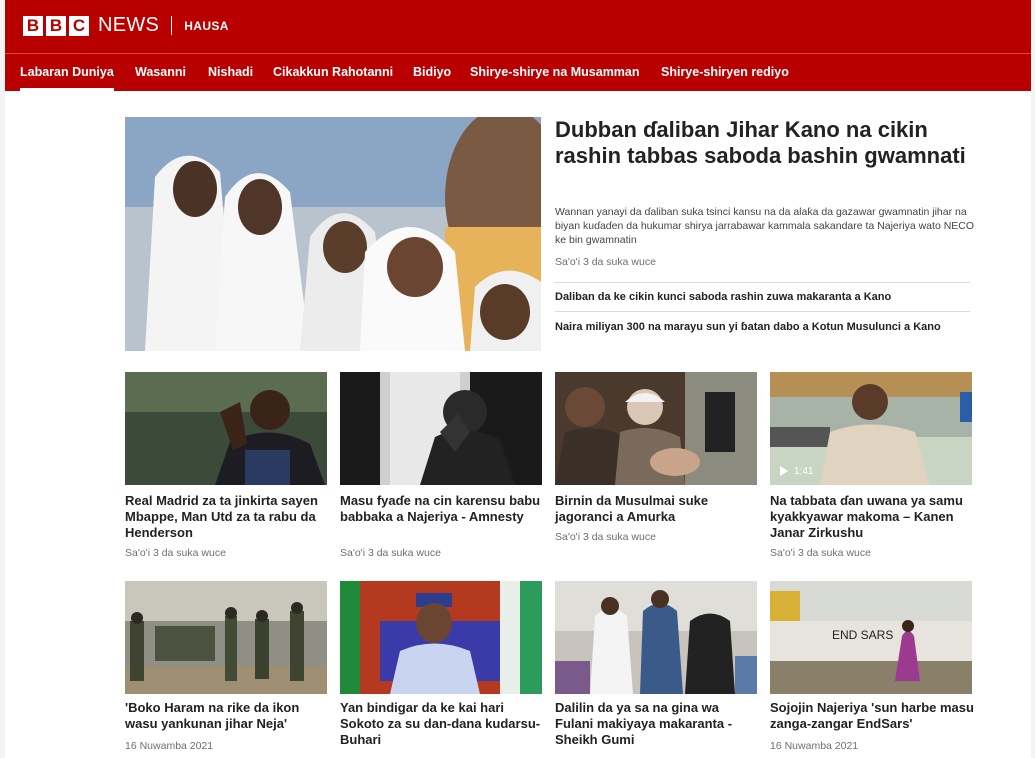  Describe the element at coordinates (333, 72) in the screenshot. I see `nav-item-cikakkun-rahotanni: Cikakkun Rahotanni` at that location.